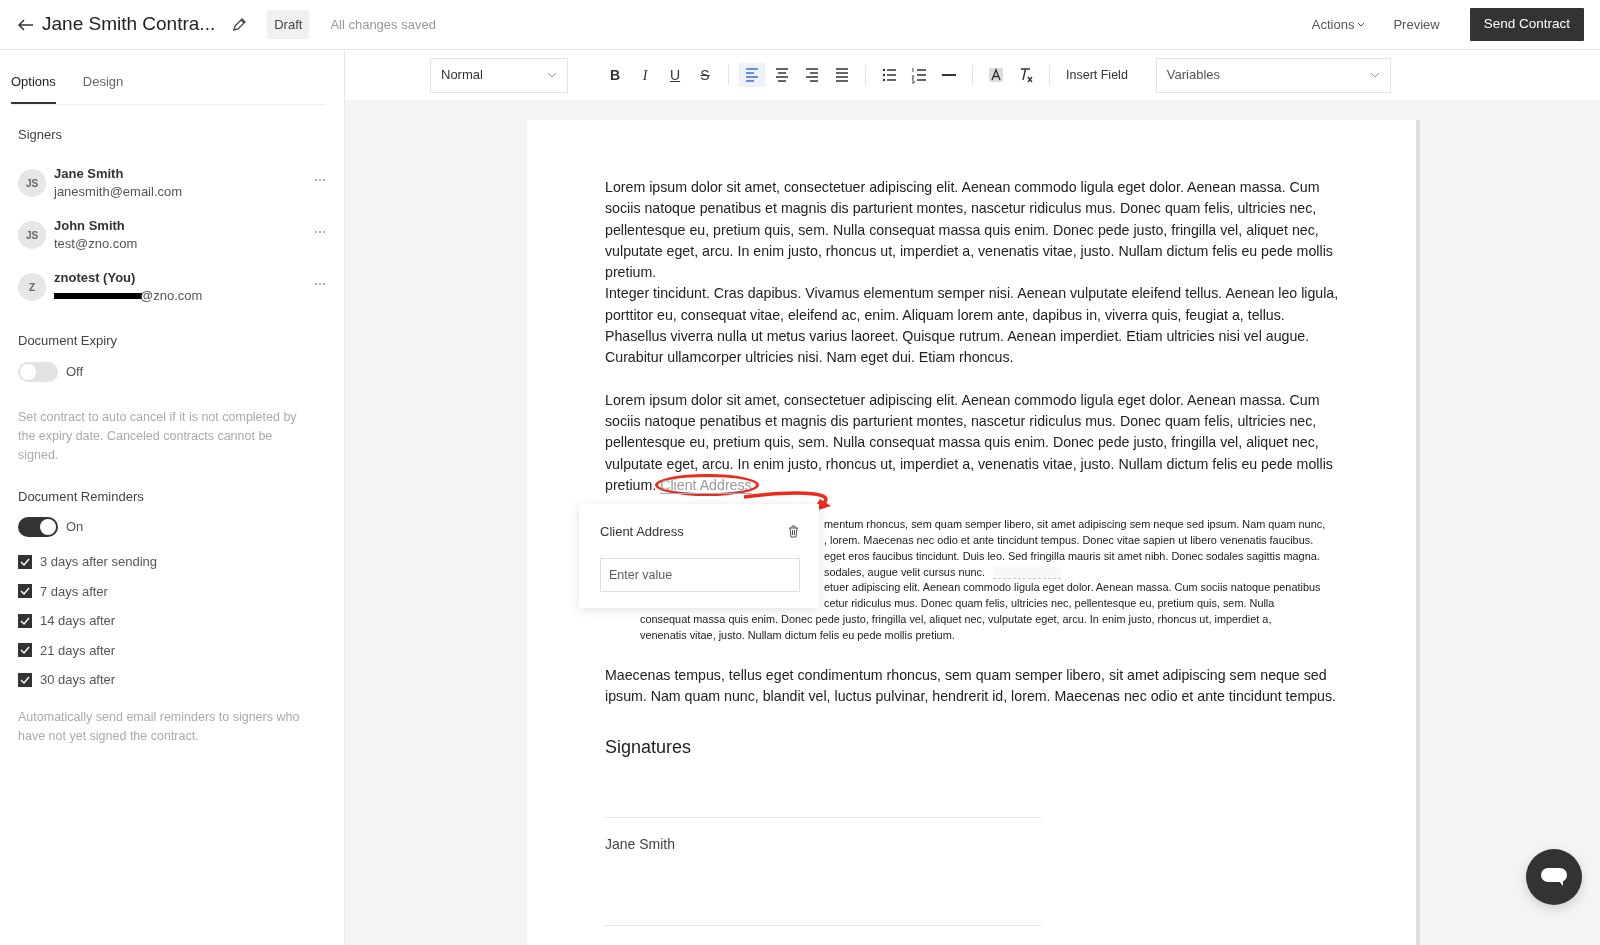 The image size is (1600, 945). What do you see at coordinates (1273, 75) in the screenshot?
I see `variables-dropdown: Variables` at bounding box center [1273, 75].